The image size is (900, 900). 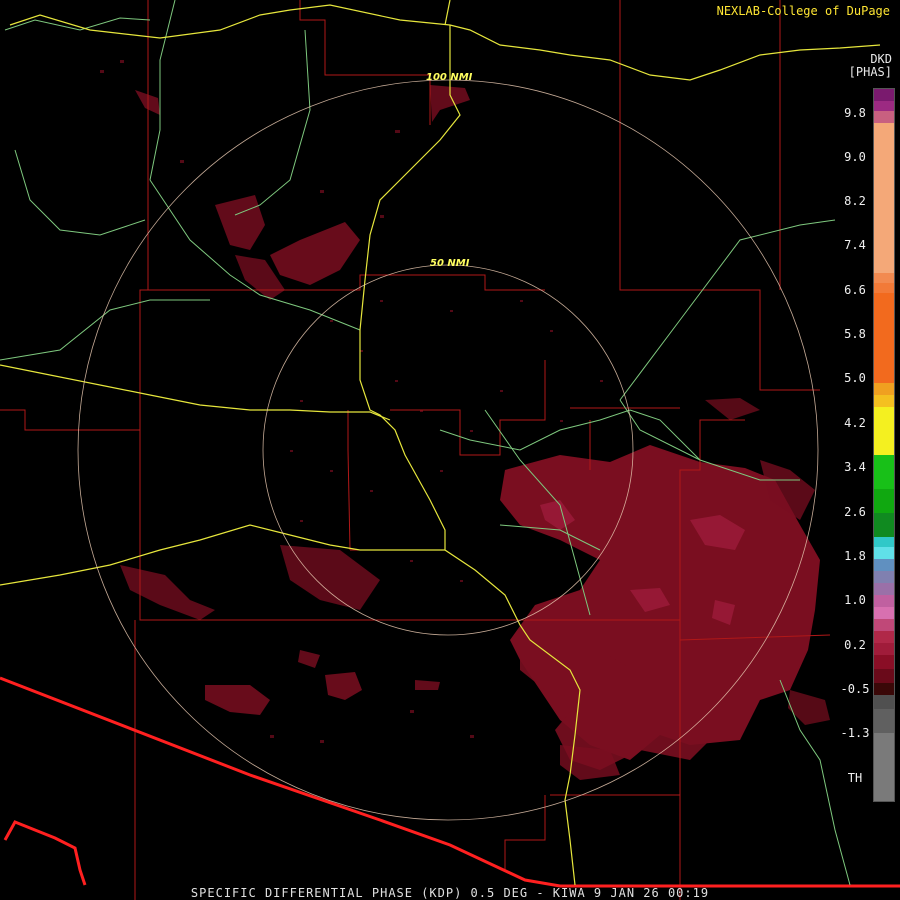 I want to click on scale-tick: 1.8, so click(x=855, y=556).